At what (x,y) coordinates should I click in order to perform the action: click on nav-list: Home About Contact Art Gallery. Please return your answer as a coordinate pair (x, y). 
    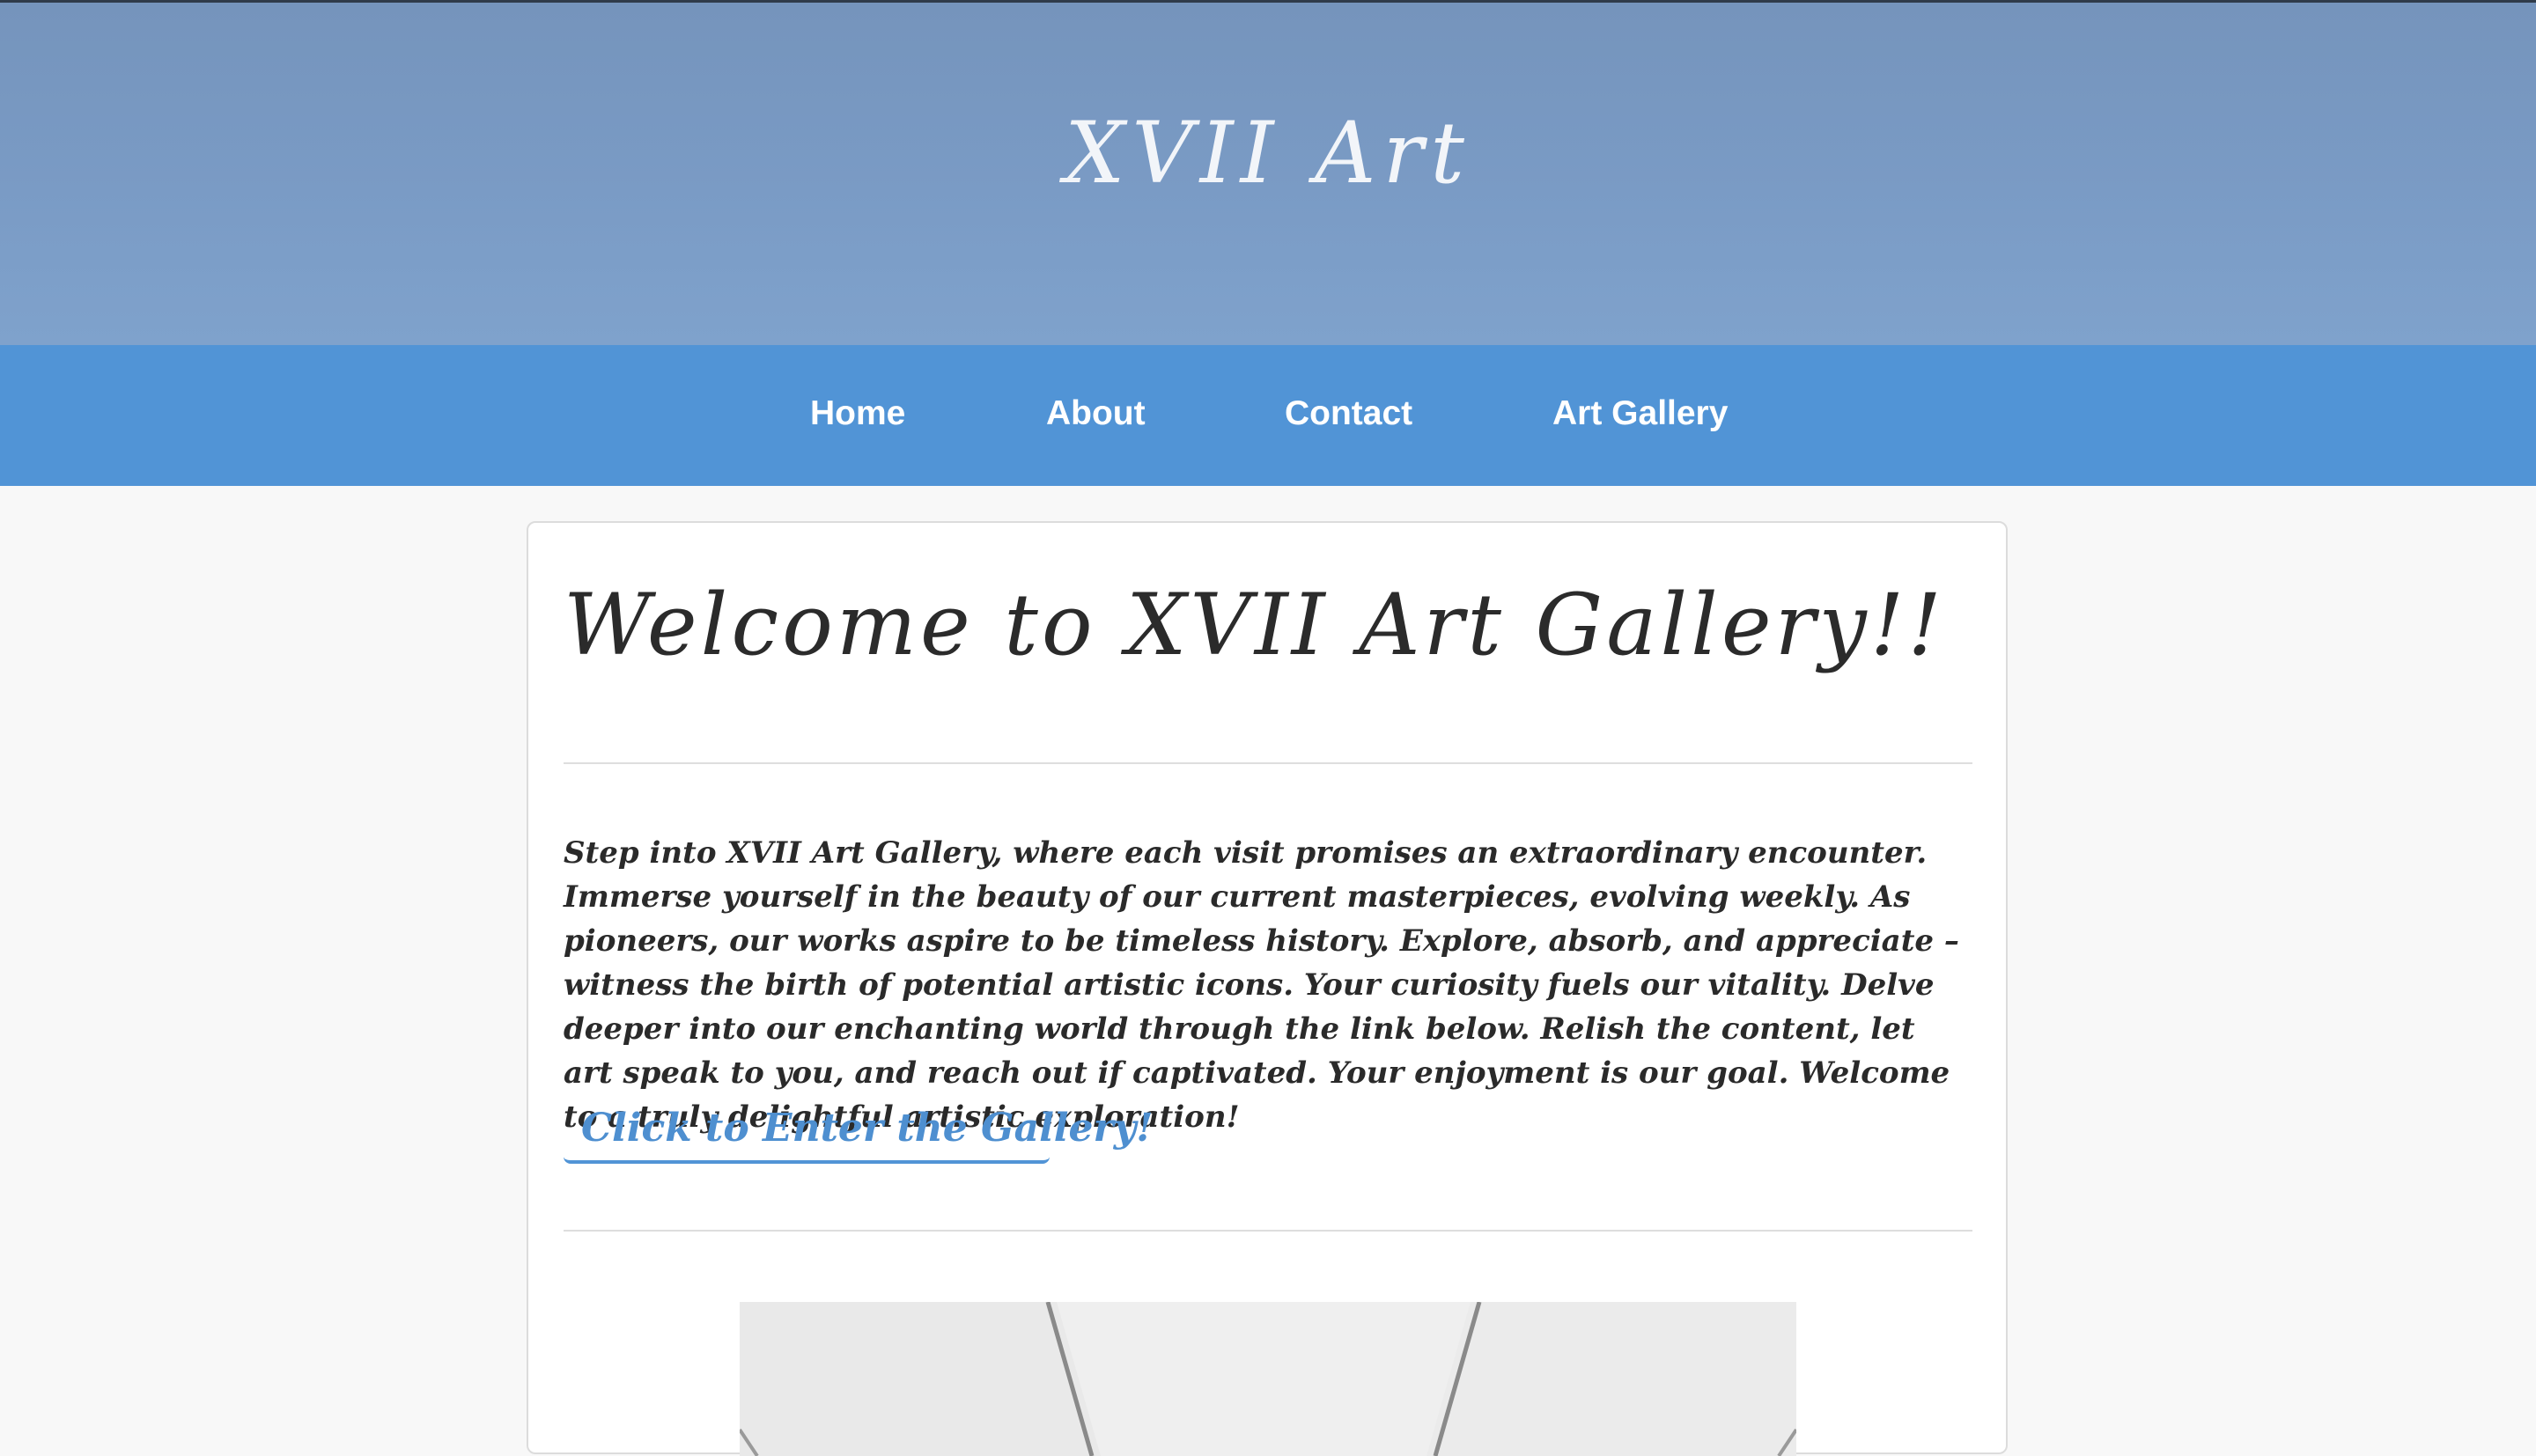
    Looking at the image, I should click on (1268, 416).